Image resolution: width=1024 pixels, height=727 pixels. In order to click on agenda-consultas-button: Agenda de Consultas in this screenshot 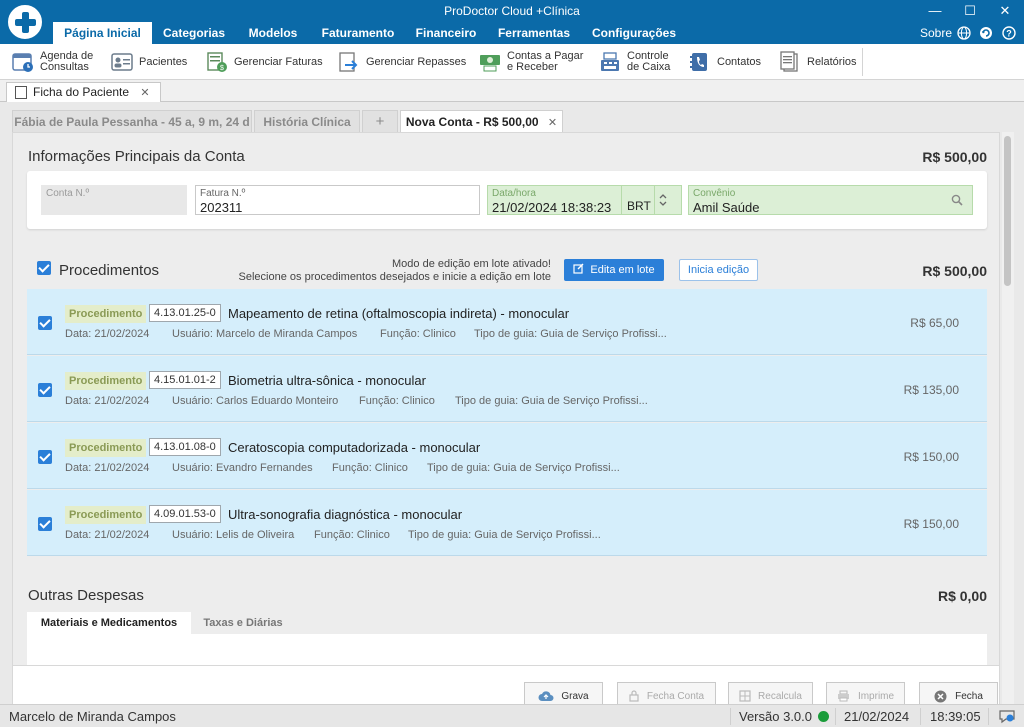, I will do `click(52, 62)`.